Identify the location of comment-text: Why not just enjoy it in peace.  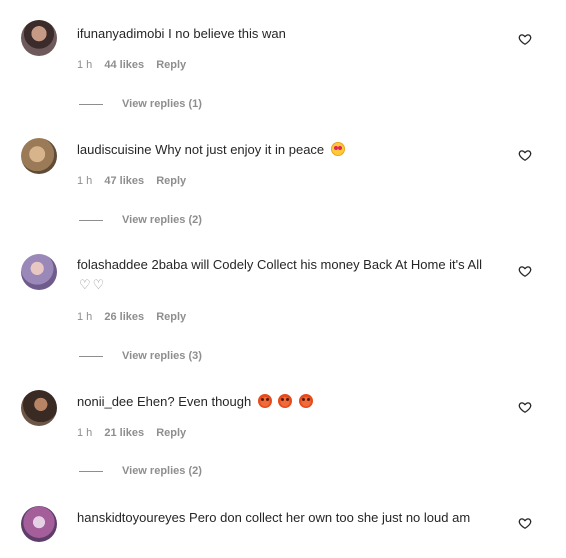
(240, 149).